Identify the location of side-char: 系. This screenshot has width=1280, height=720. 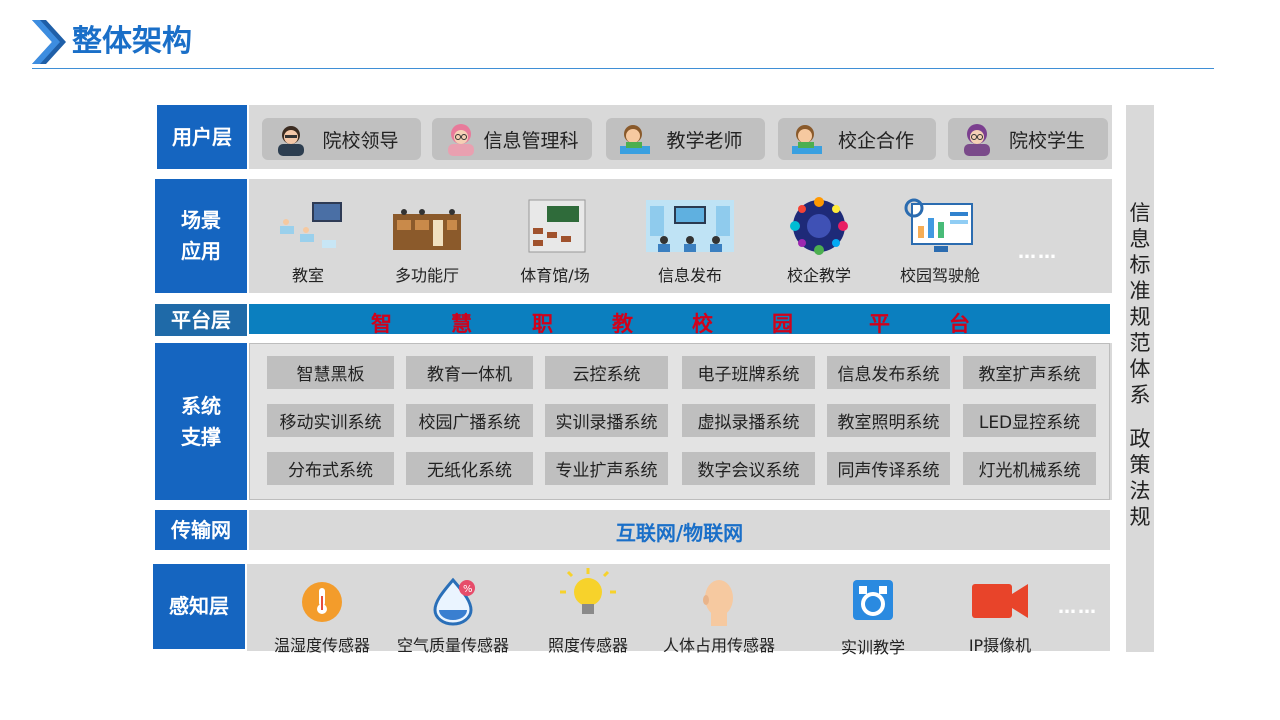
(1140, 395).